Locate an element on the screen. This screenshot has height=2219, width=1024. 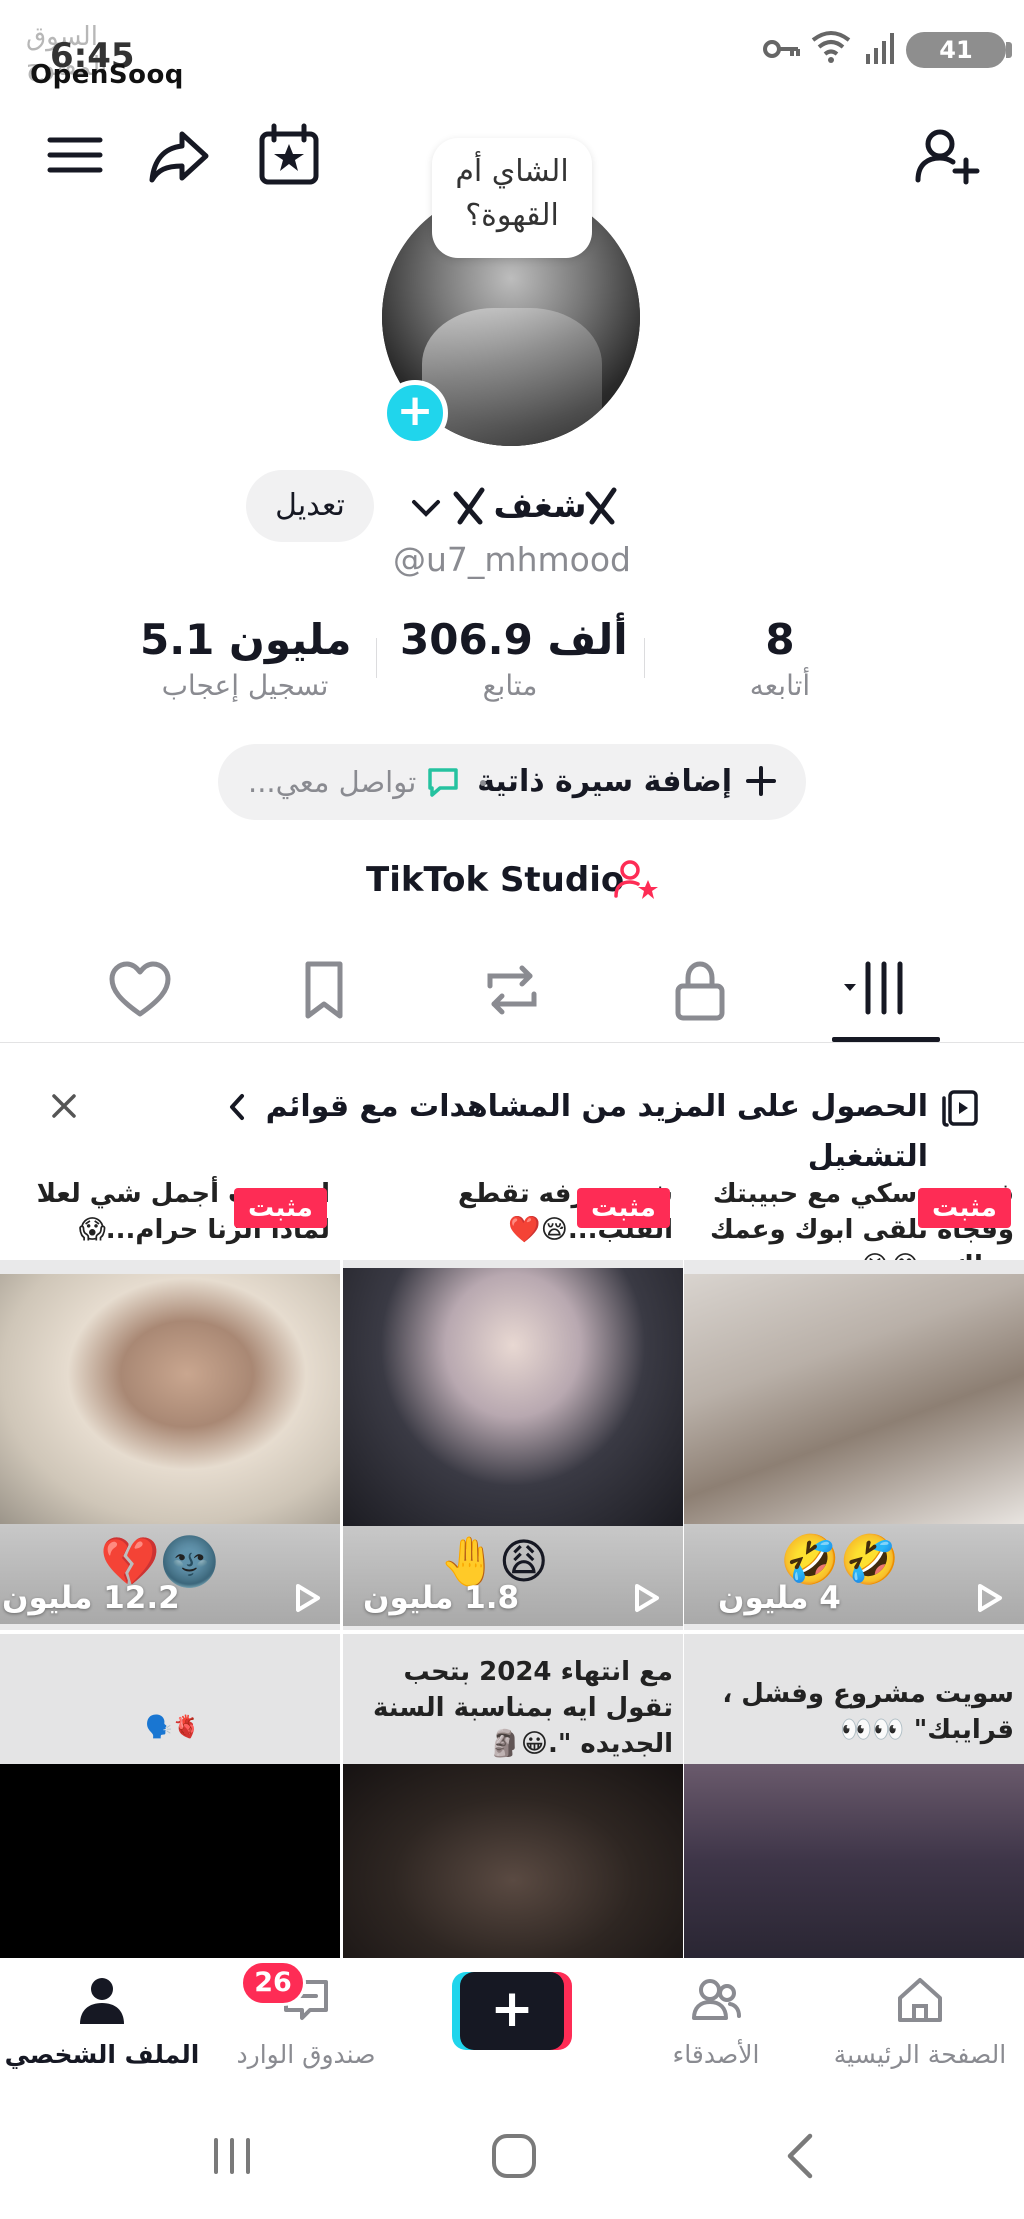
following-label: أتابعه is located at coordinates (780, 685).